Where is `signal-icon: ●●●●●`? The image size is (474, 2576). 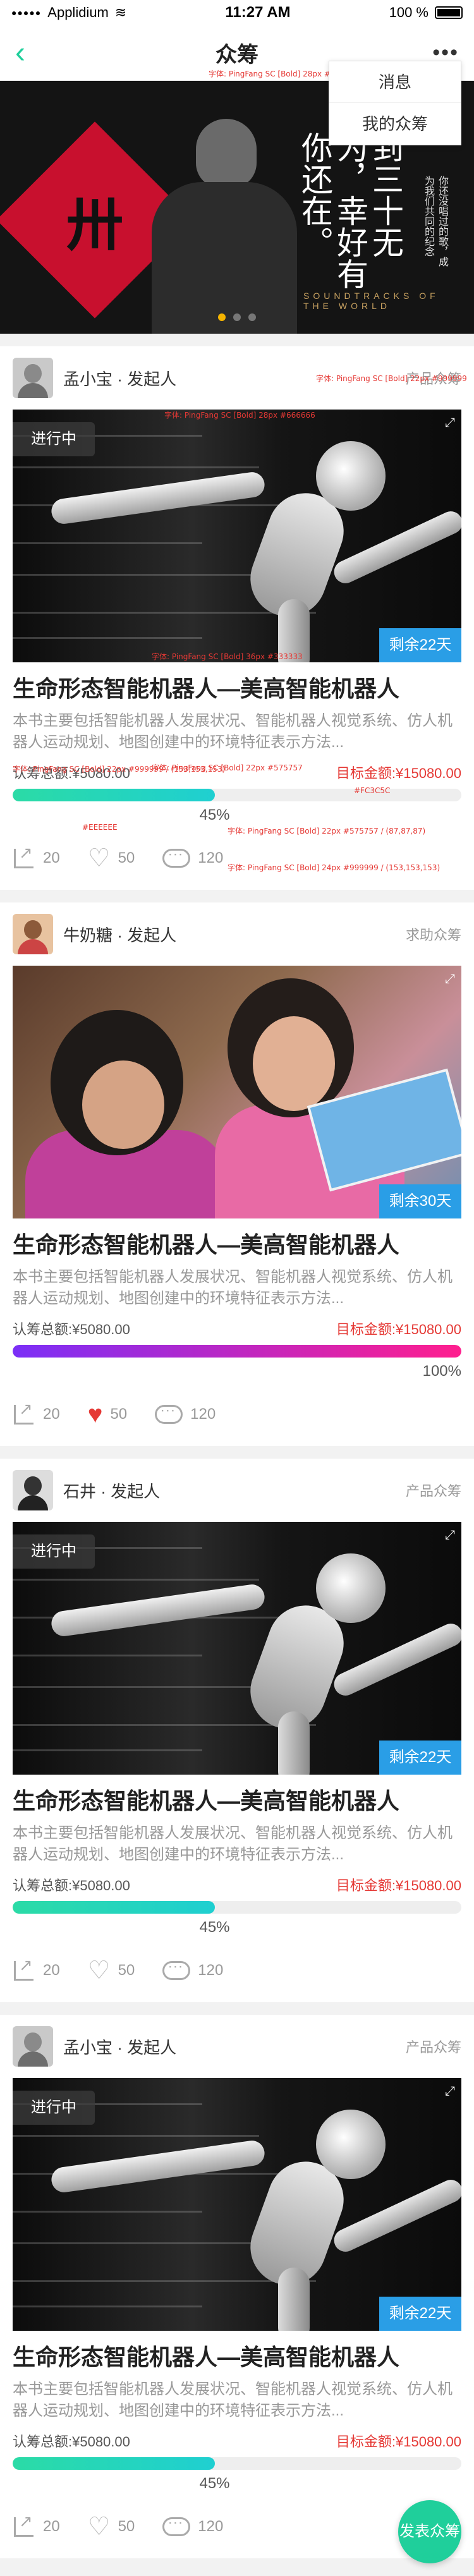
signal-icon: ●●●●● is located at coordinates (26, 13).